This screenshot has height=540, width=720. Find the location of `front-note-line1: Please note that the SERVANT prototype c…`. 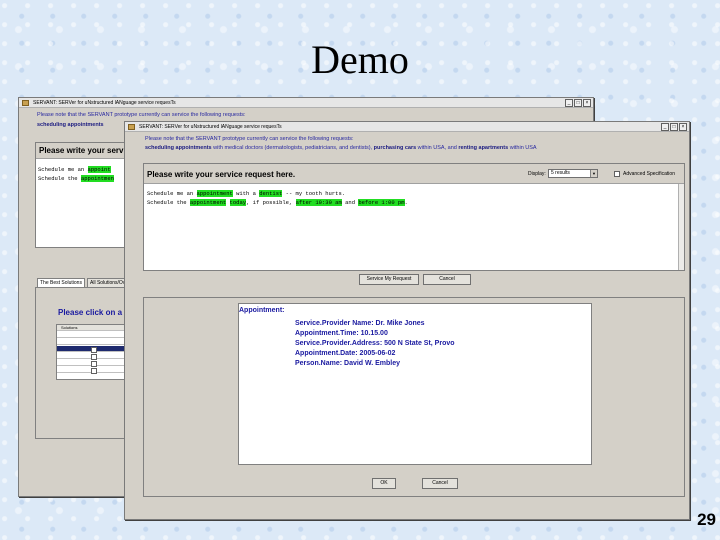

front-note-line1: Please note that the SERVANT prototype c… is located at coordinates (249, 139).